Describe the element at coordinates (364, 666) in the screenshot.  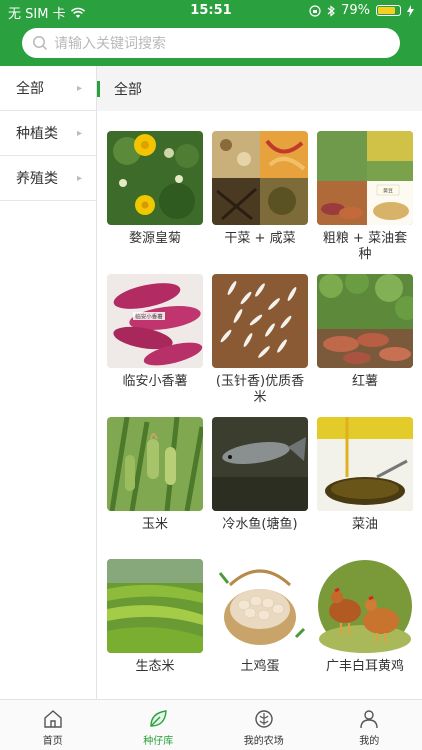
I see `product-name: 广丰白耳黄鸡` at that location.